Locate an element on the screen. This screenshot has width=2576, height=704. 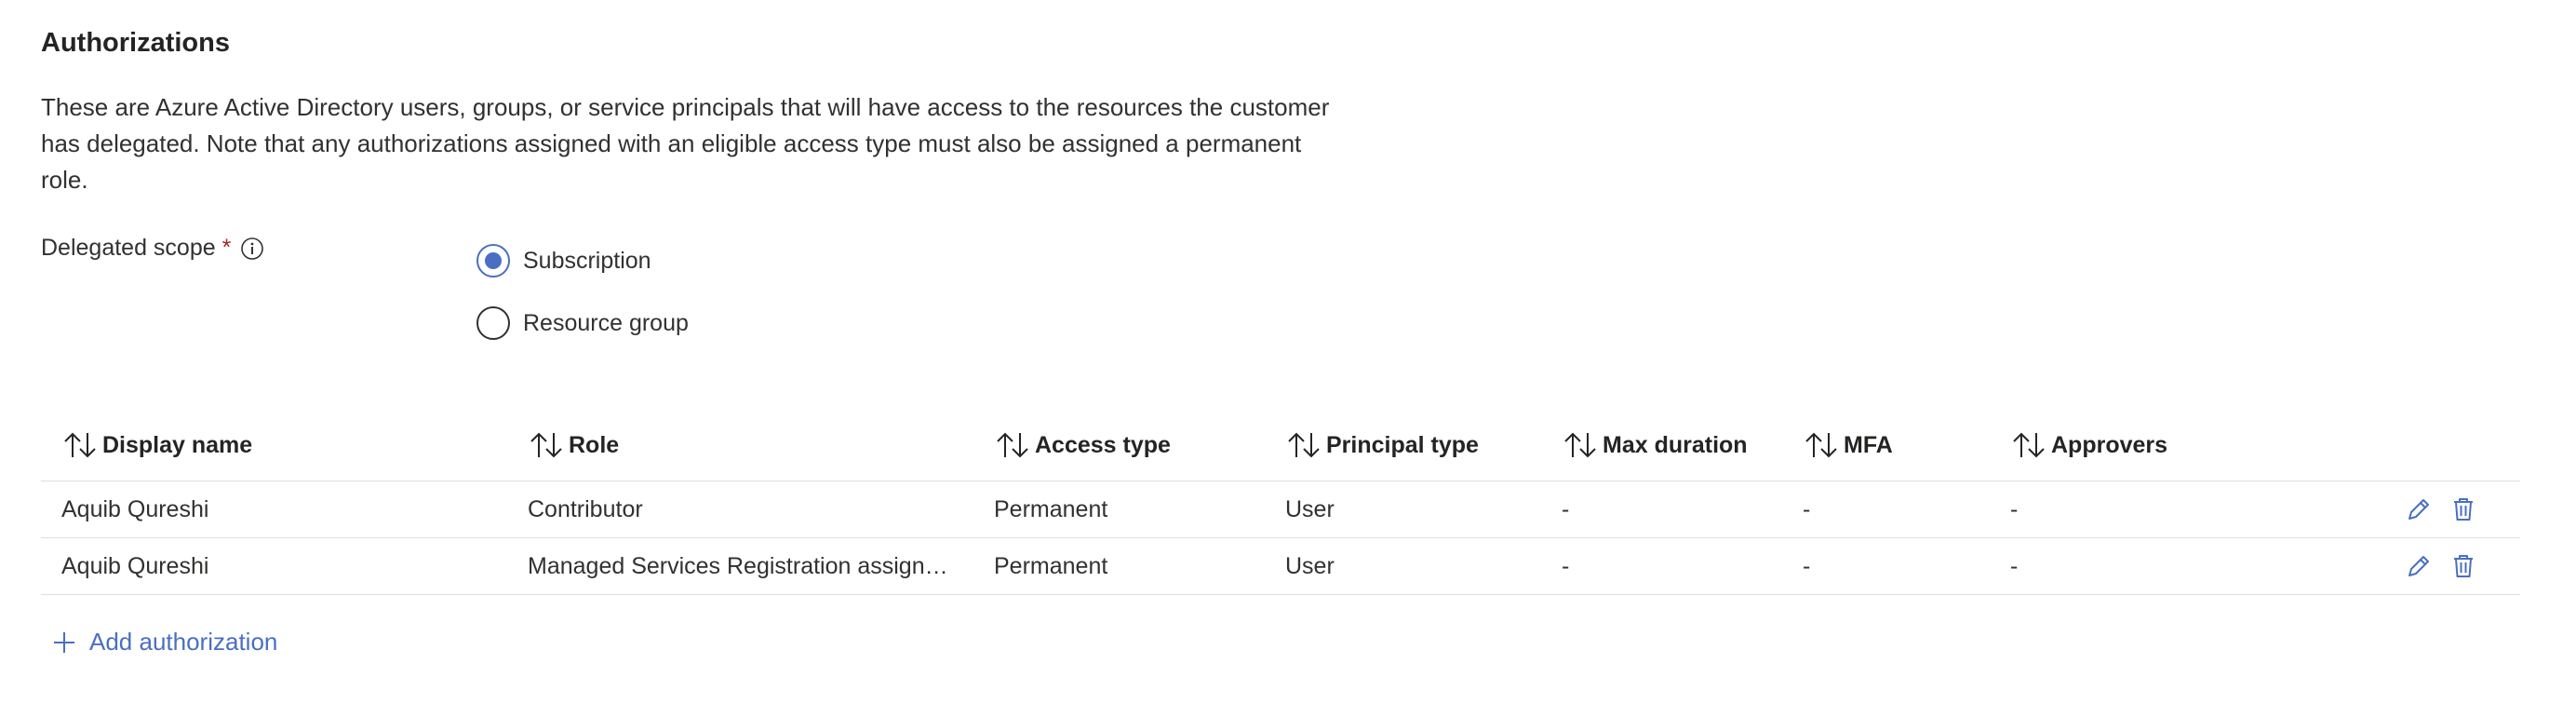
column-header-label: MFA is located at coordinates (1868, 445).